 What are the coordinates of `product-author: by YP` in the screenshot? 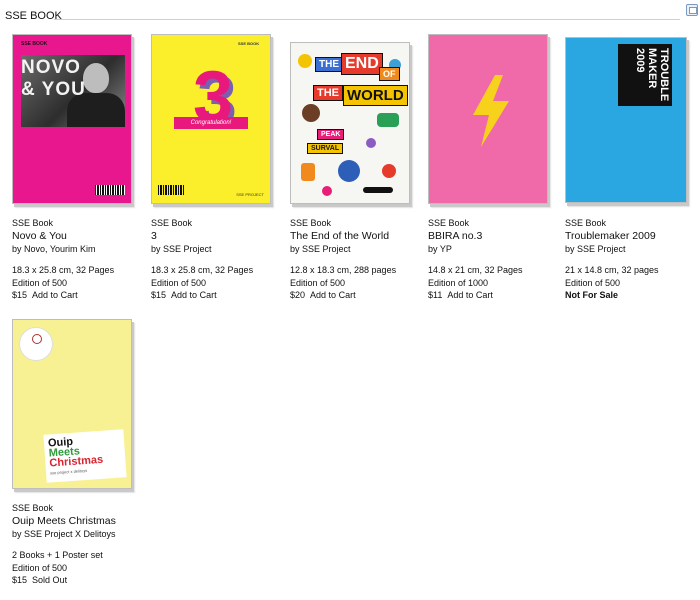 It's located at (440, 248).